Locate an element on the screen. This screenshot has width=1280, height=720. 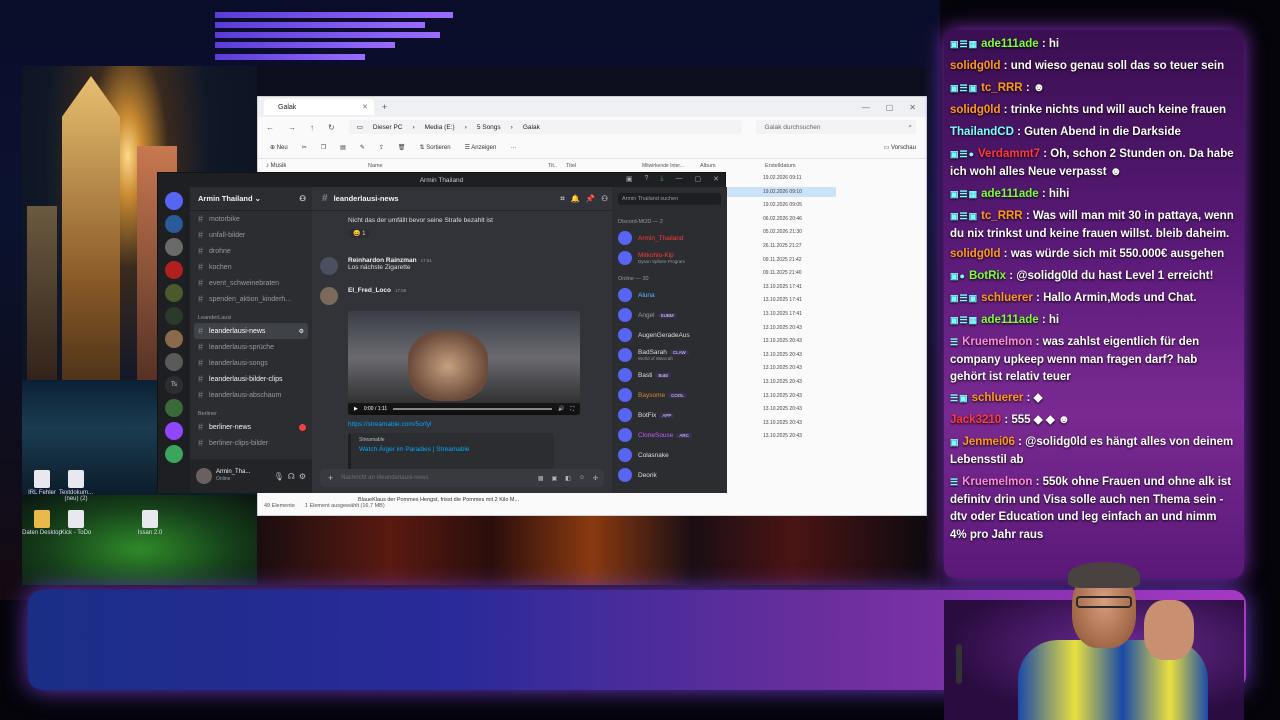
threads-icon: ⌗ is located at coordinates (562, 199).